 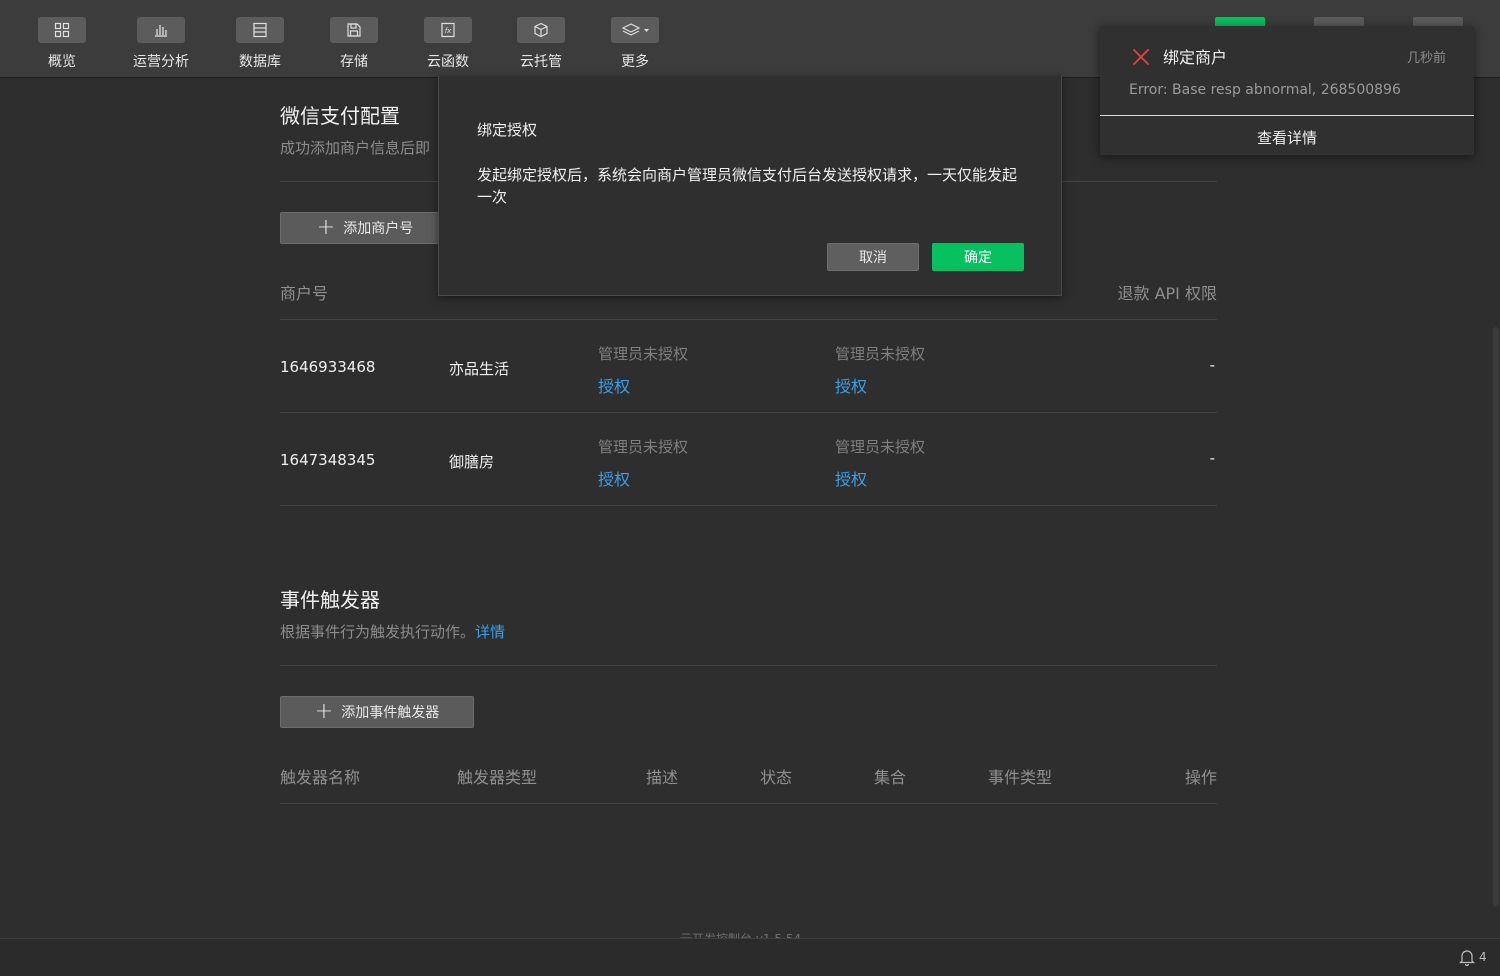 What do you see at coordinates (330, 600) in the screenshot?
I see `trigger-section-title: 事件触发器` at bounding box center [330, 600].